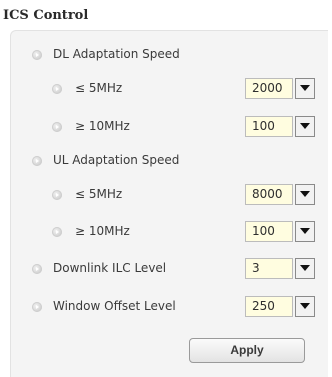 The image size is (332, 377). I want to click on downlink-ilc-level-select: 3, so click(280, 268).